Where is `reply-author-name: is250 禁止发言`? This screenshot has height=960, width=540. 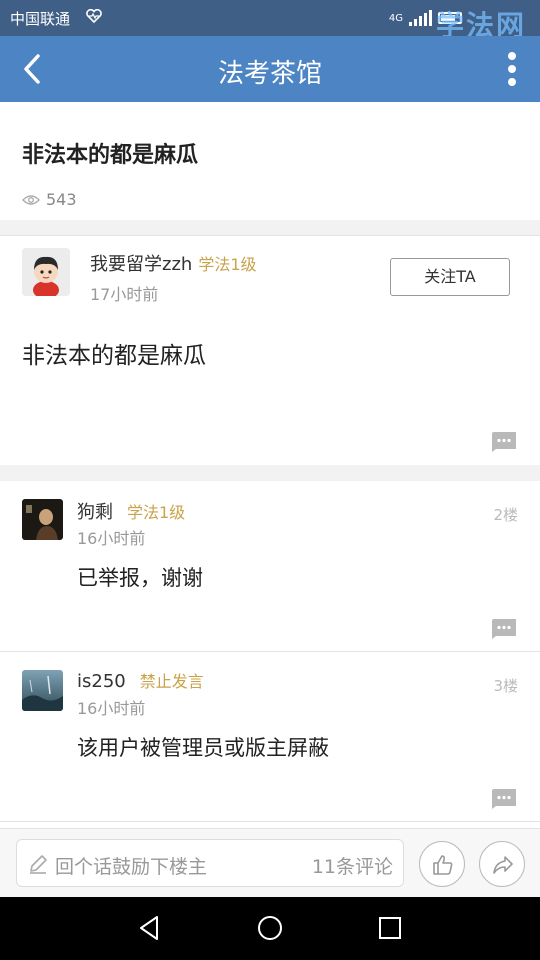
reply-author-name: is250 禁止发言 is located at coordinates (140, 680).